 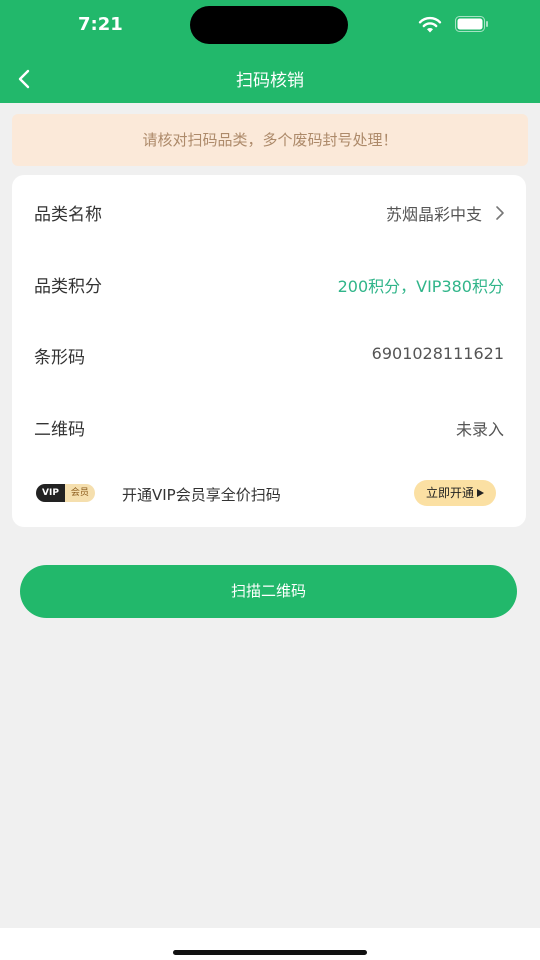 I want to click on camera-notch, so click(x=269, y=25).